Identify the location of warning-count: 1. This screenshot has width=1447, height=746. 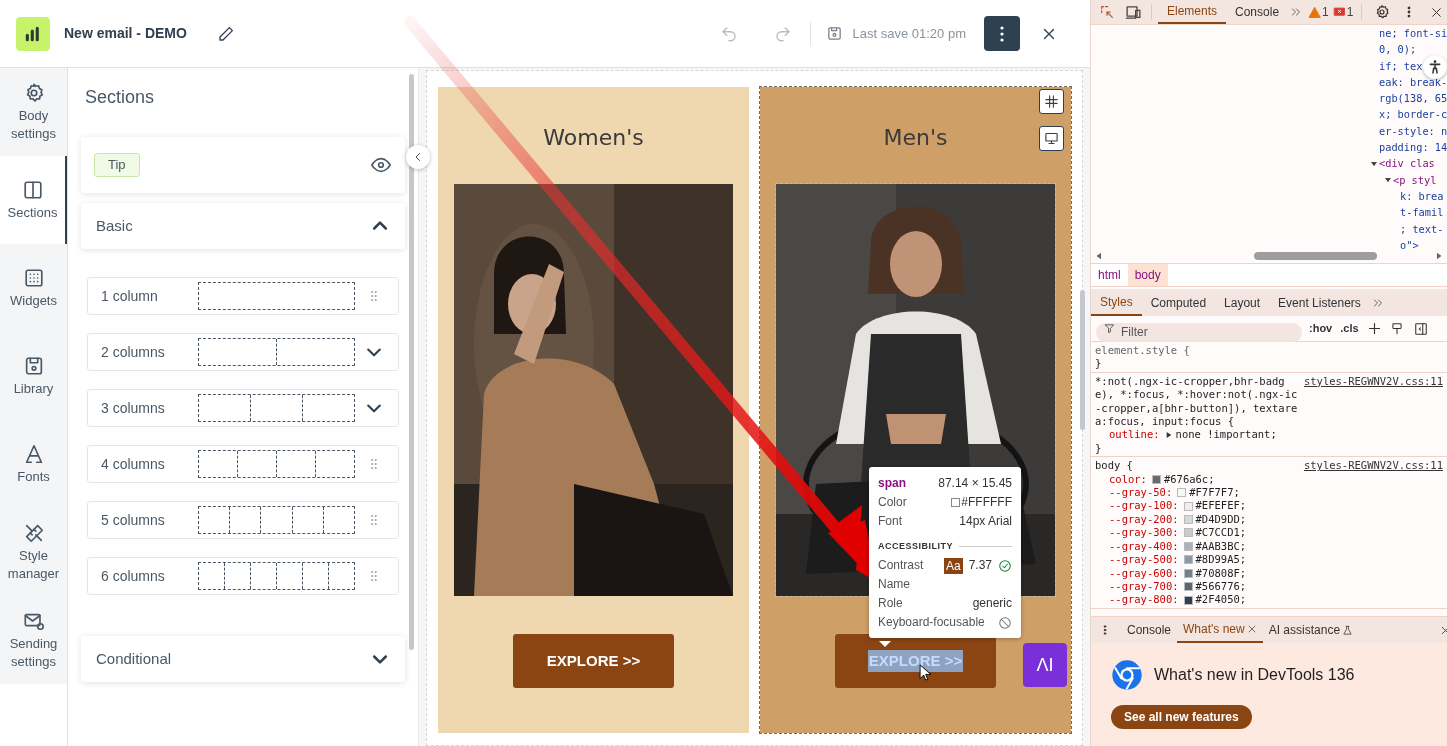
(1318, 12).